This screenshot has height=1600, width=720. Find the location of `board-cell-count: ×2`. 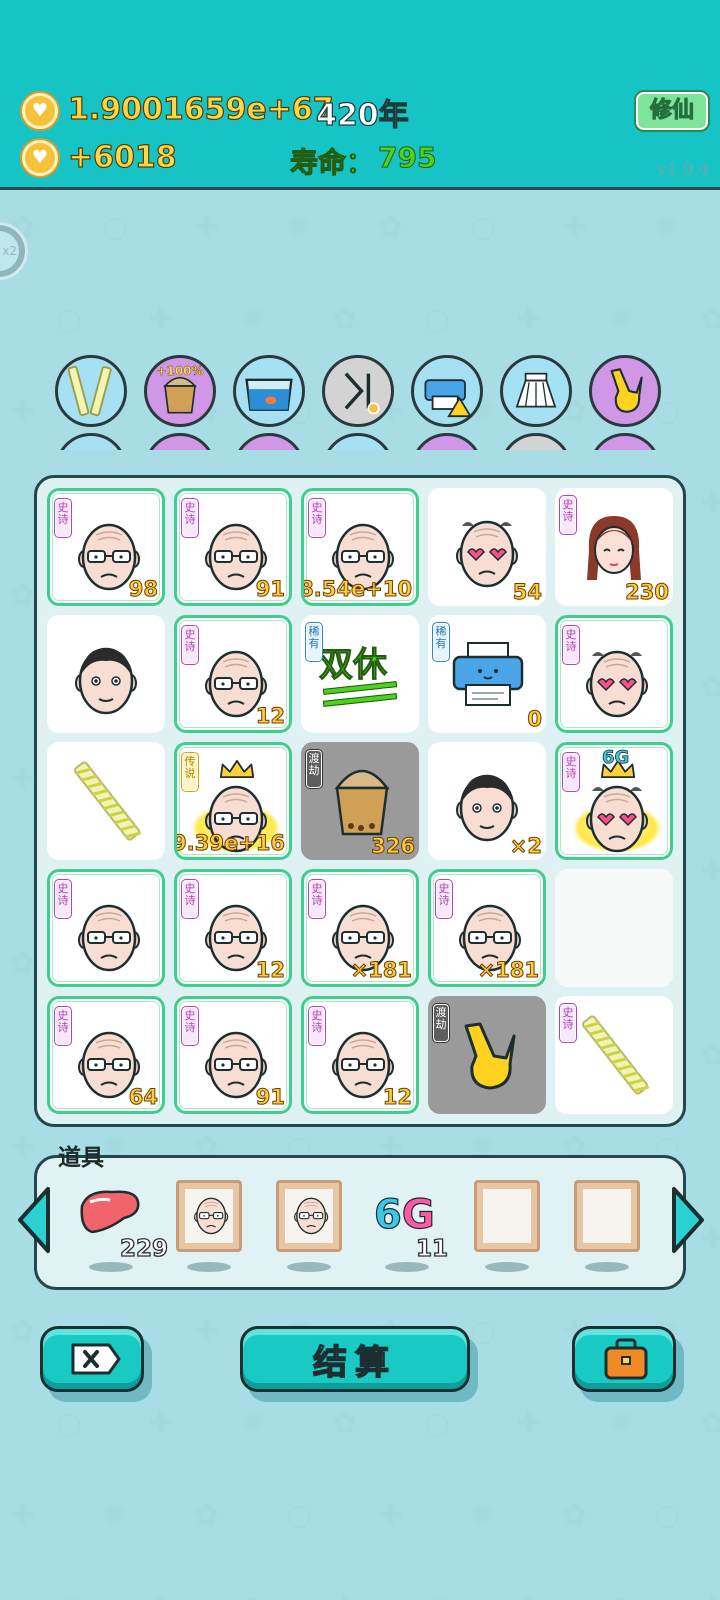

board-cell-count: ×2 is located at coordinates (525, 846).